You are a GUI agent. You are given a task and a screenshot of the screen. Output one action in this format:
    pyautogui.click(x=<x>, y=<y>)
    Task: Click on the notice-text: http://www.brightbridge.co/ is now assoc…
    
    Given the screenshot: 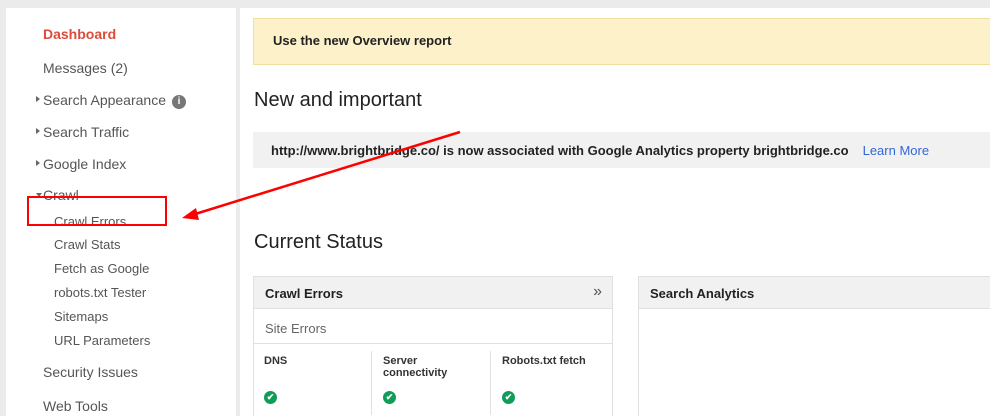 What is the action you would take?
    pyautogui.click(x=560, y=150)
    